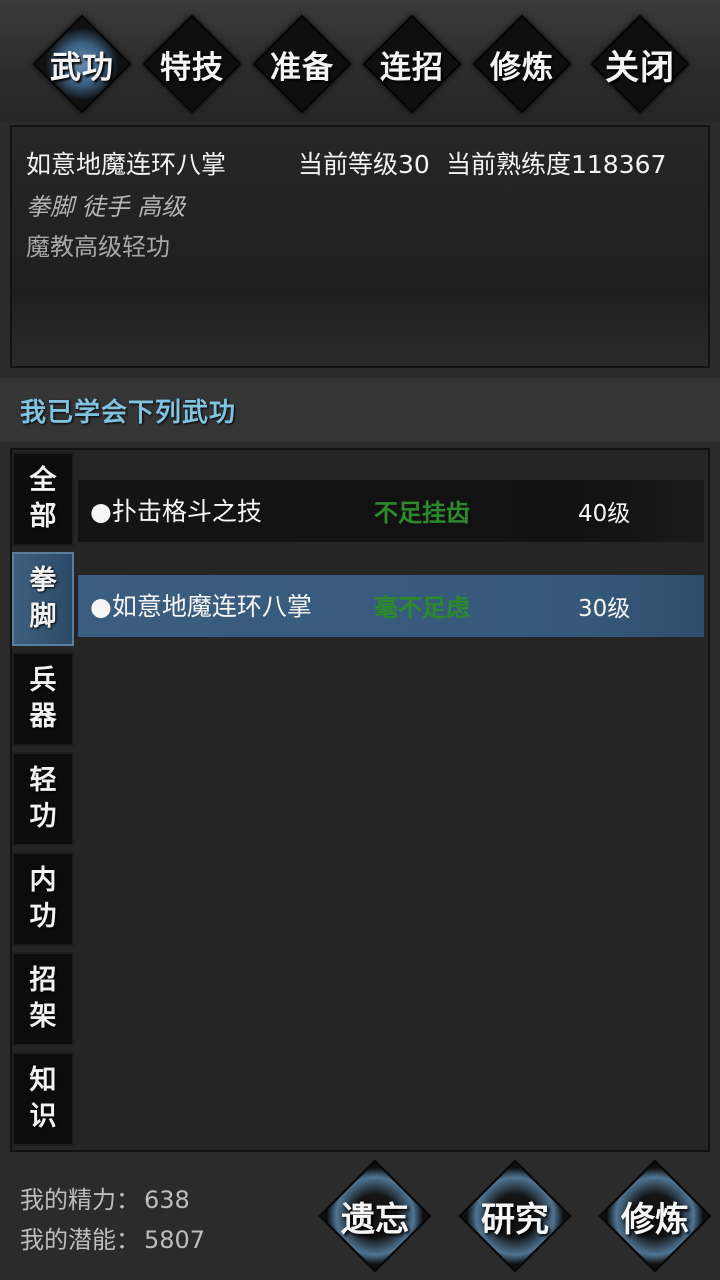 The width and height of the screenshot is (720, 1280). I want to click on tab-combo: 连招, so click(412, 64).